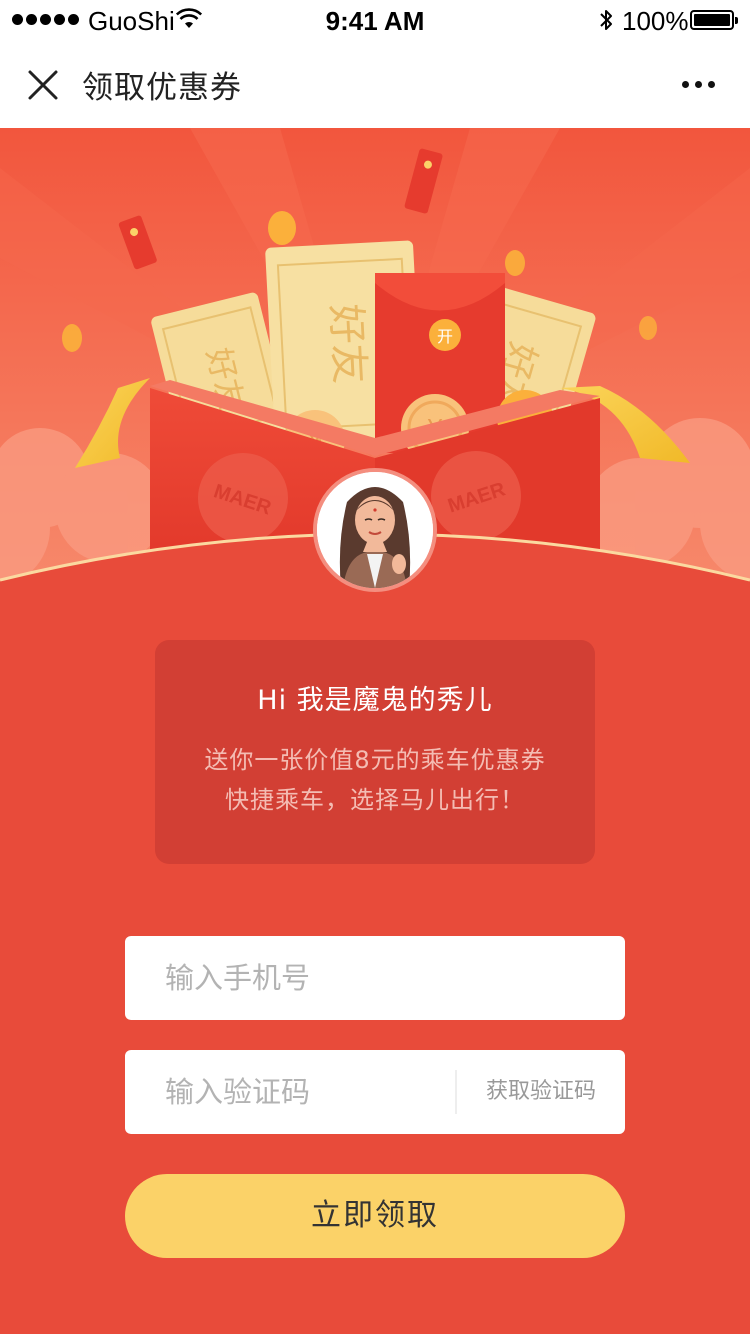  What do you see at coordinates (347, 344) in the screenshot?
I see `ticket-text: 好友` at bounding box center [347, 344].